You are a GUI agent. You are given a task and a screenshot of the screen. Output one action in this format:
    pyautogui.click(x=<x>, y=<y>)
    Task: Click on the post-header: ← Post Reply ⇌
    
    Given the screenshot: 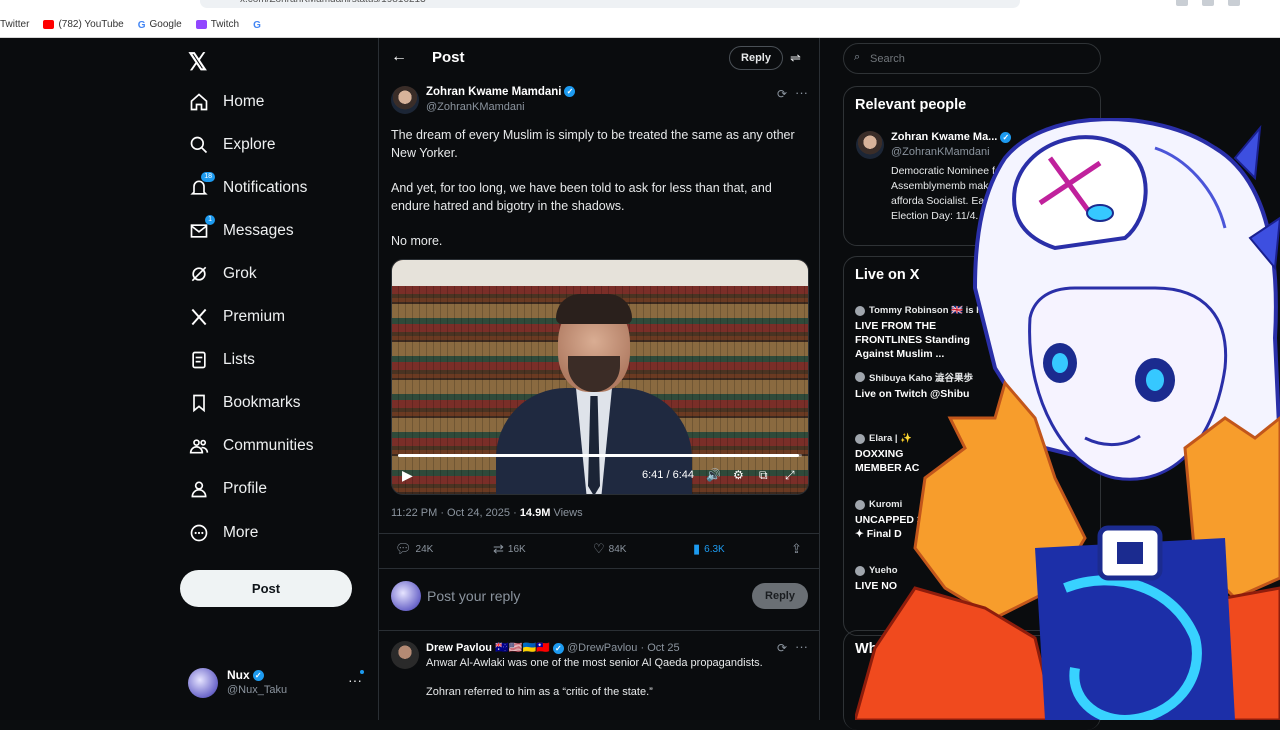 What is the action you would take?
    pyautogui.click(x=599, y=58)
    